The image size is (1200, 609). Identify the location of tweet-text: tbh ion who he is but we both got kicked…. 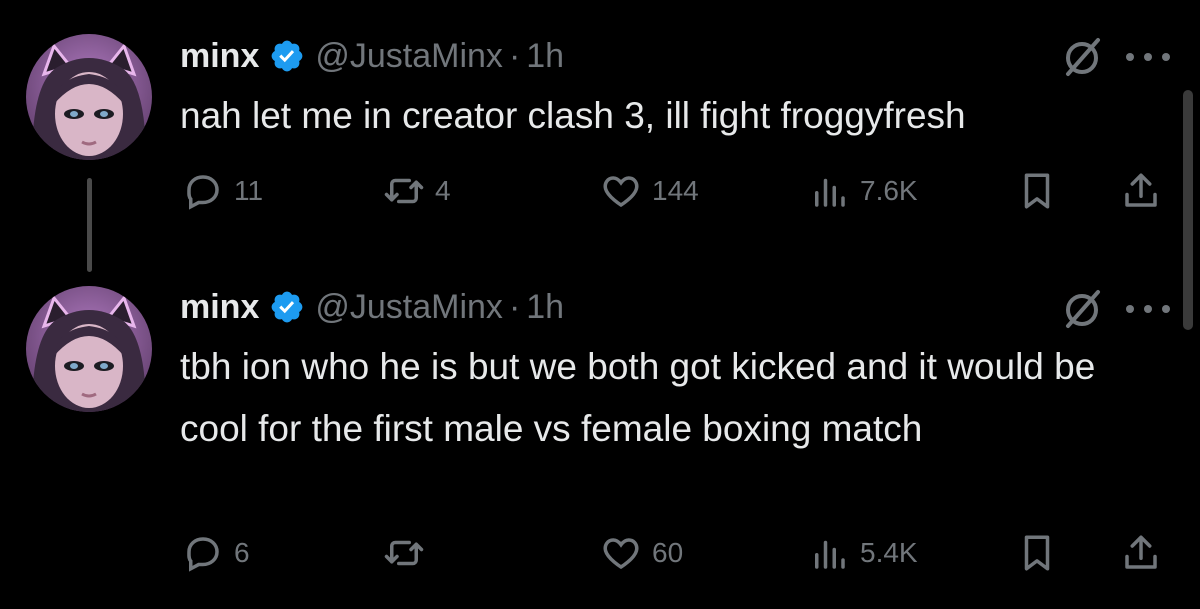
(638, 397).